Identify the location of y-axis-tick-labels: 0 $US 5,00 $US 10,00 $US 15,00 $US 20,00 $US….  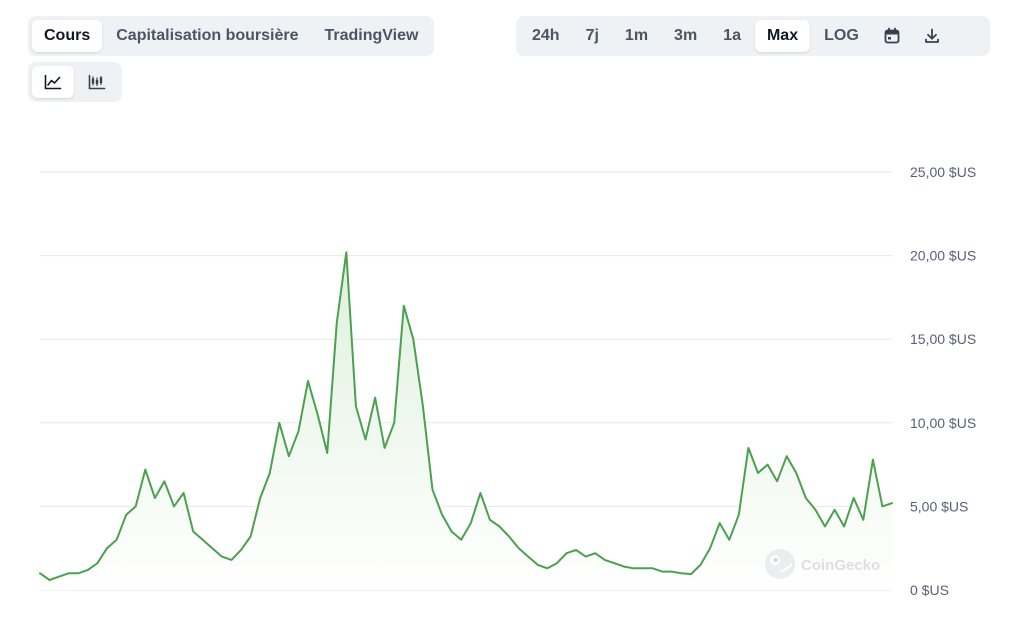
(943, 381).